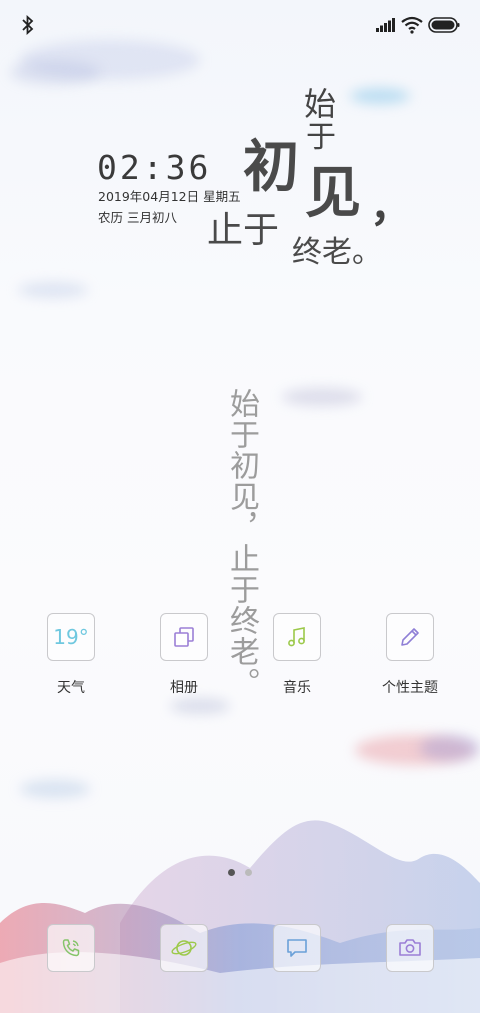  I want to click on wifi-icon, so click(412, 25).